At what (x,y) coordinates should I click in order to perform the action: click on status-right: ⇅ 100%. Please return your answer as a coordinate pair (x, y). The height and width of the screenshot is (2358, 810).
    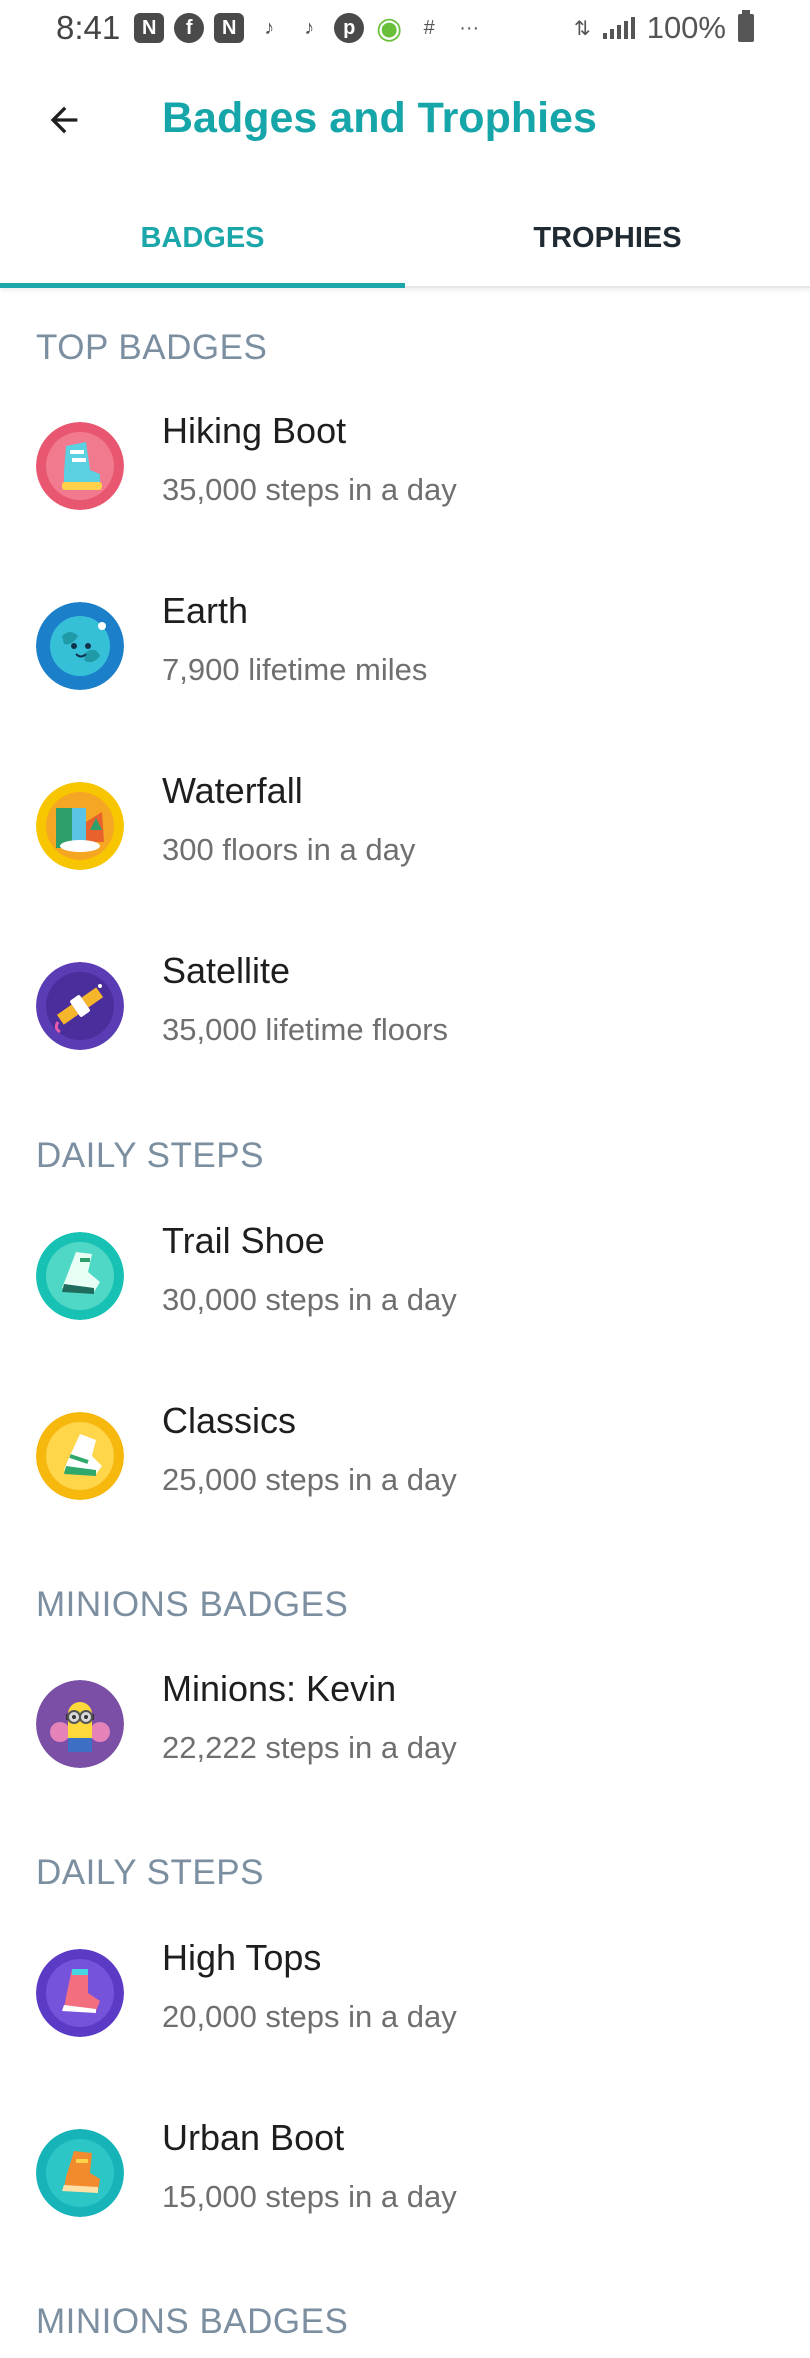
    Looking at the image, I should click on (664, 28).